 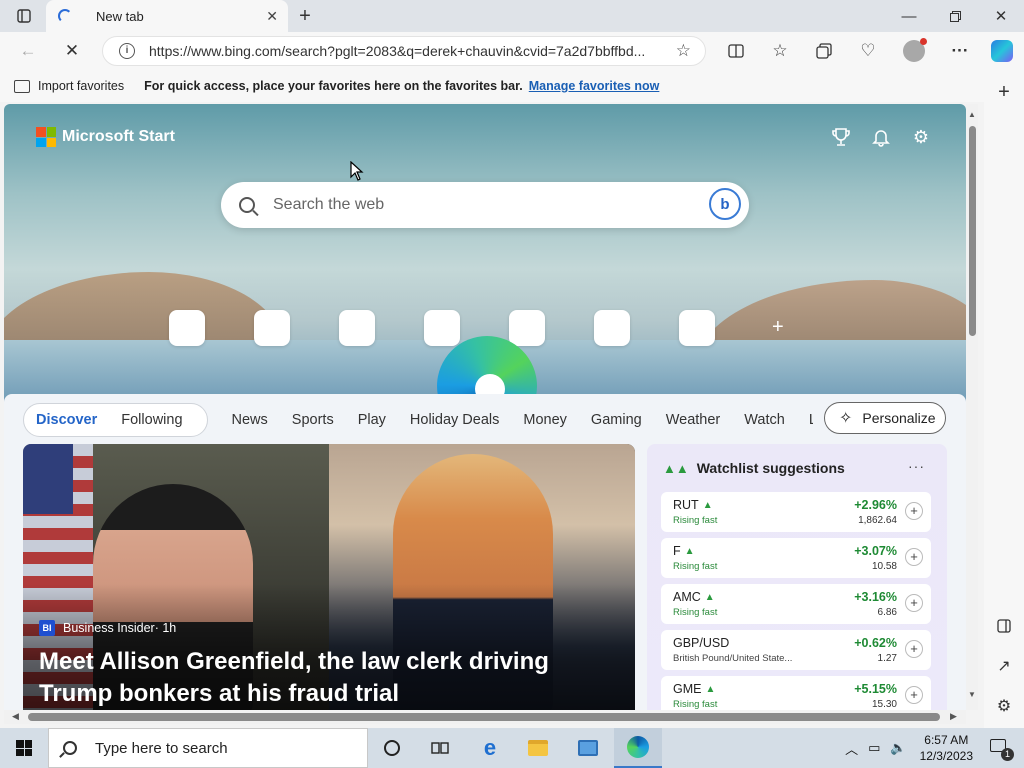 I want to click on horizontal-scrollbar: ◀ ▶, so click(x=485, y=717).